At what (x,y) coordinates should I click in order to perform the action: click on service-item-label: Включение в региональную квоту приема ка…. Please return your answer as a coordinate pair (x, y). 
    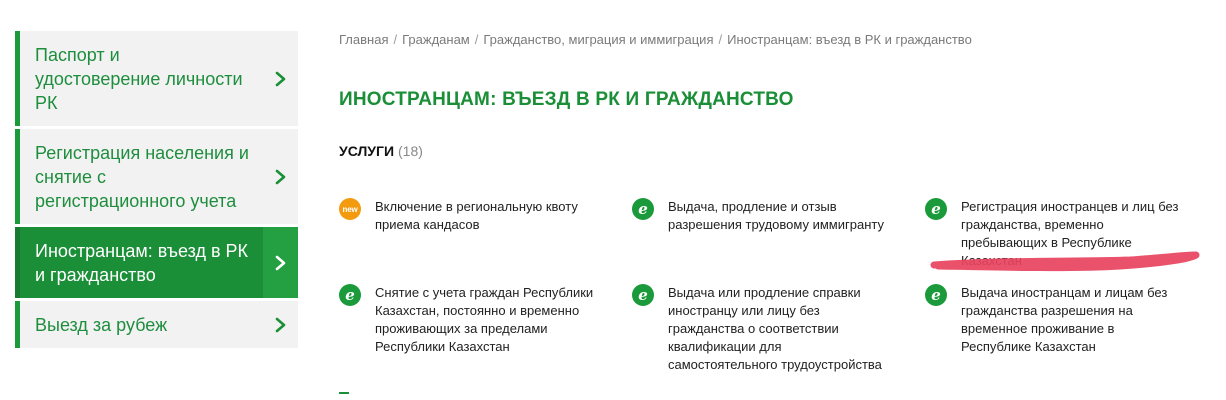
    Looking at the image, I should click on (476, 215).